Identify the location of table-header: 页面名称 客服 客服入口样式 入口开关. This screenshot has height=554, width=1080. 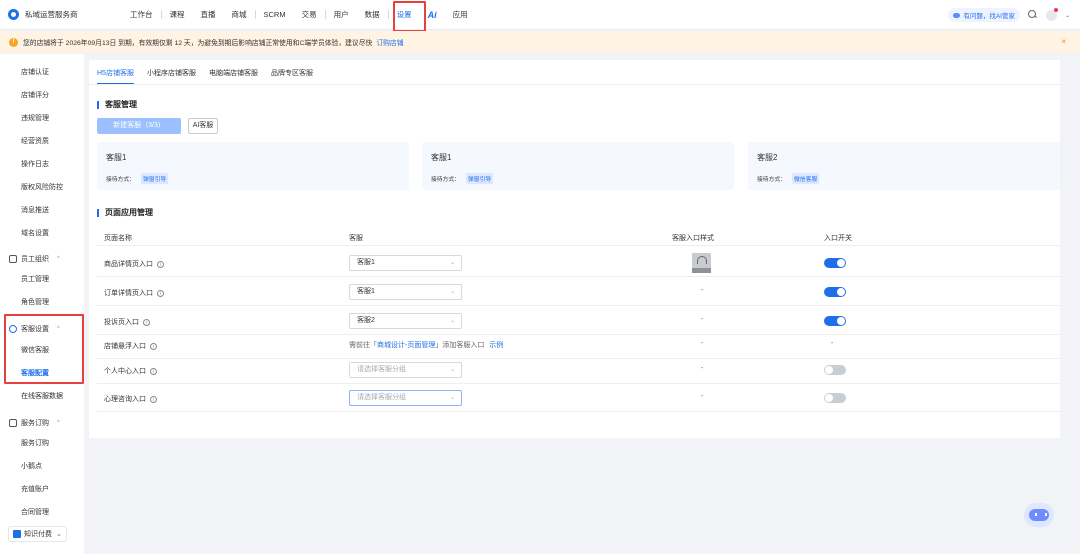
(578, 237).